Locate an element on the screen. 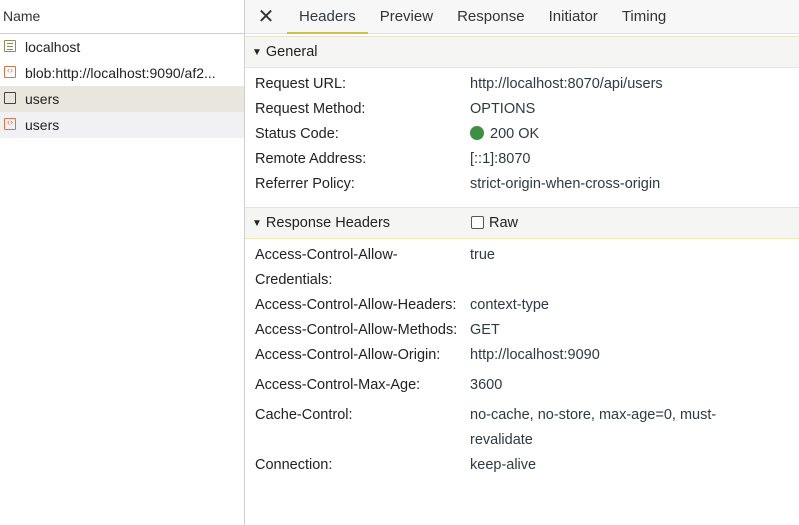  header-key: Access-Control-Allow-Methods: is located at coordinates (356, 330).